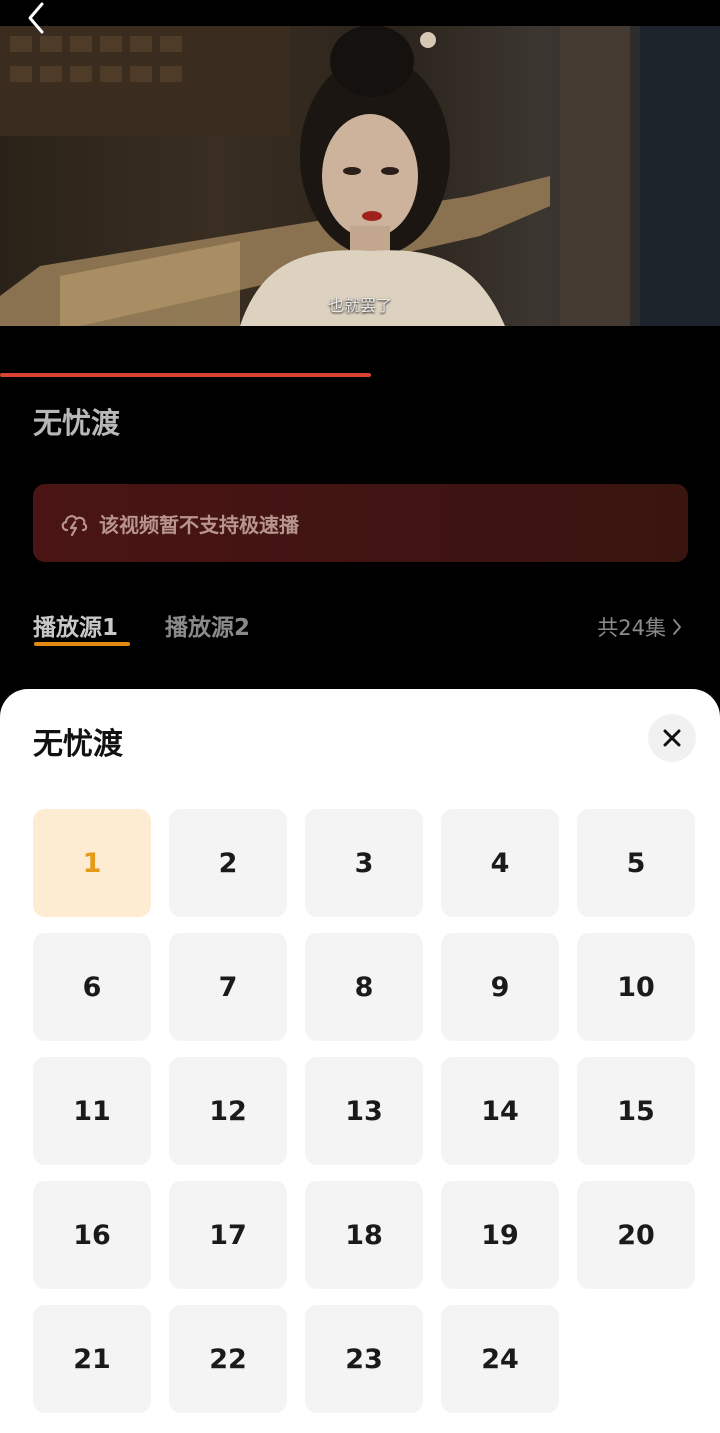  Describe the element at coordinates (500, 1235) in the screenshot. I see `episode-button: 19` at that location.